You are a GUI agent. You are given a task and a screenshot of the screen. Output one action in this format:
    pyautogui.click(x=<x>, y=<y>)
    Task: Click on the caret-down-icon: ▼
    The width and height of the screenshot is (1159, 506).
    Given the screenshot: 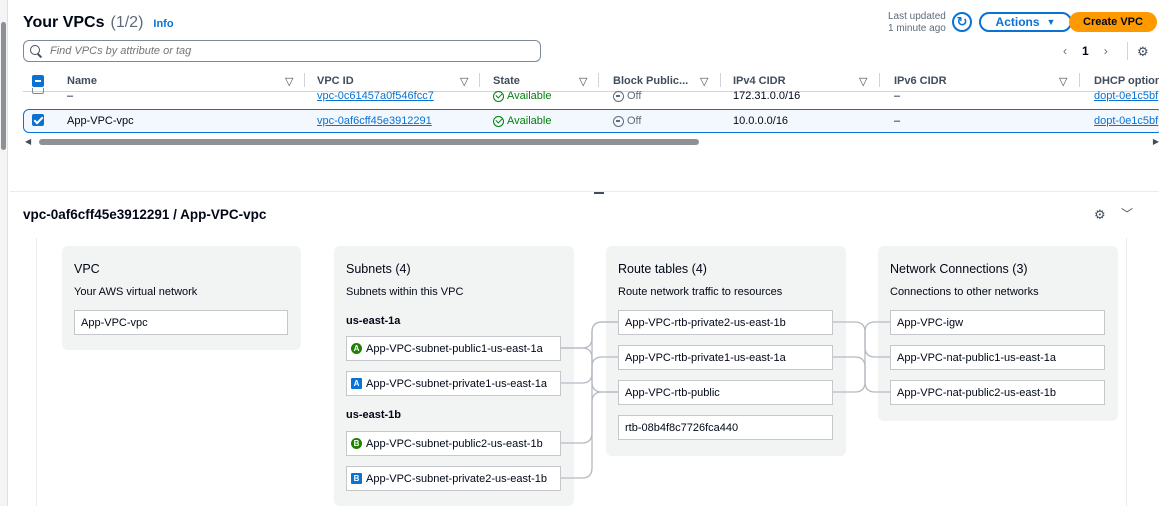 What is the action you would take?
    pyautogui.click(x=1051, y=22)
    